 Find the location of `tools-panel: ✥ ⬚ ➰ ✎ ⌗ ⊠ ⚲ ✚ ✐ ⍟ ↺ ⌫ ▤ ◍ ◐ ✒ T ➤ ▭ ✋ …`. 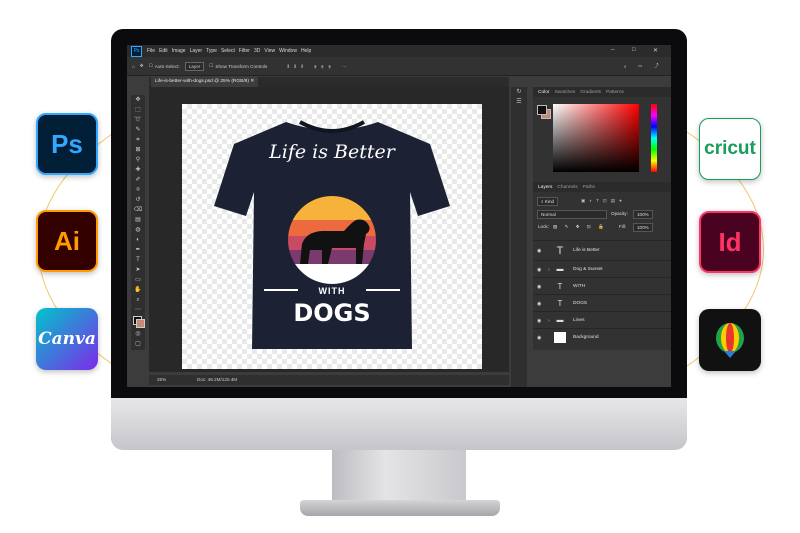

tools-panel: ✥ ⬚ ➰ ✎ ⌗ ⊠ ⚲ ✚ ✐ ⍟ ↺ ⌫ ▤ ◍ ◐ ✒ T ➤ ▭ ✋ … is located at coordinates (138, 222).